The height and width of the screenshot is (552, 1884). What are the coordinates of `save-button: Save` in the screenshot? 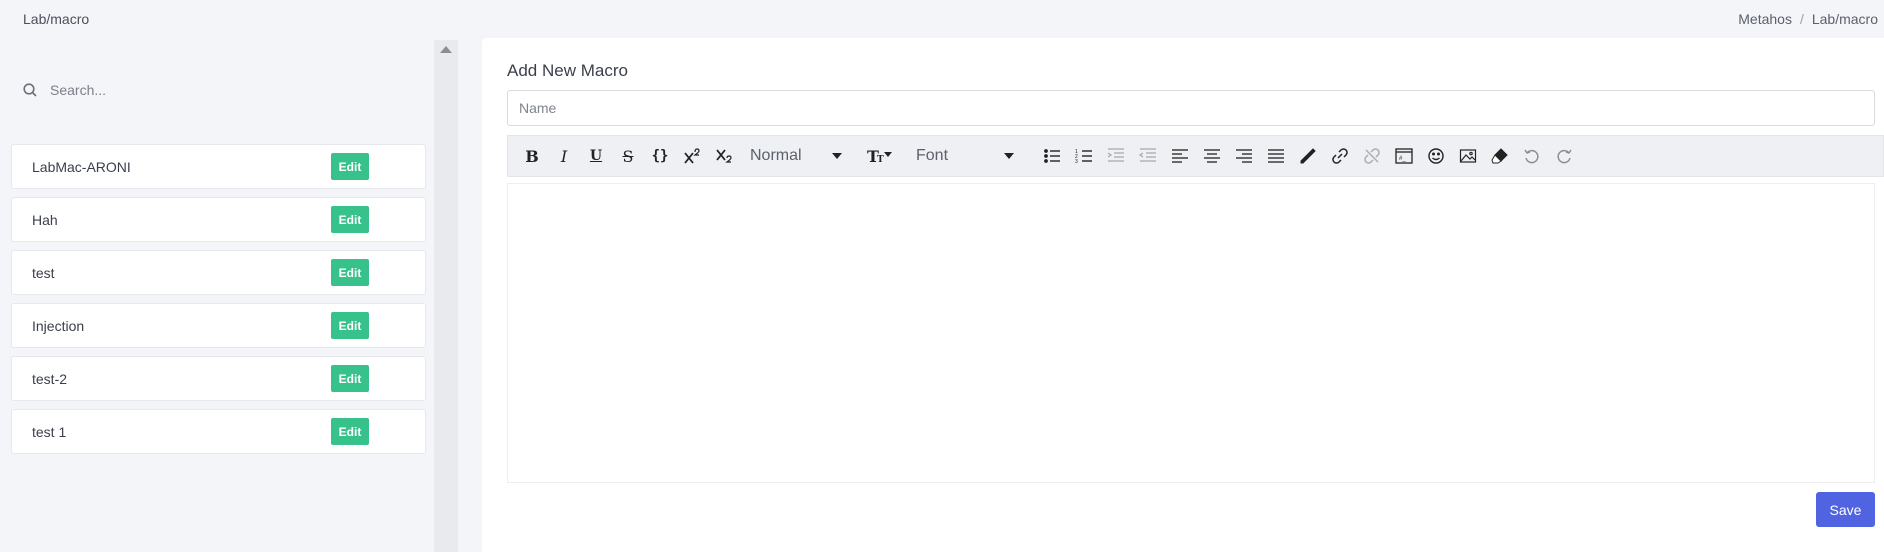 It's located at (1845, 509).